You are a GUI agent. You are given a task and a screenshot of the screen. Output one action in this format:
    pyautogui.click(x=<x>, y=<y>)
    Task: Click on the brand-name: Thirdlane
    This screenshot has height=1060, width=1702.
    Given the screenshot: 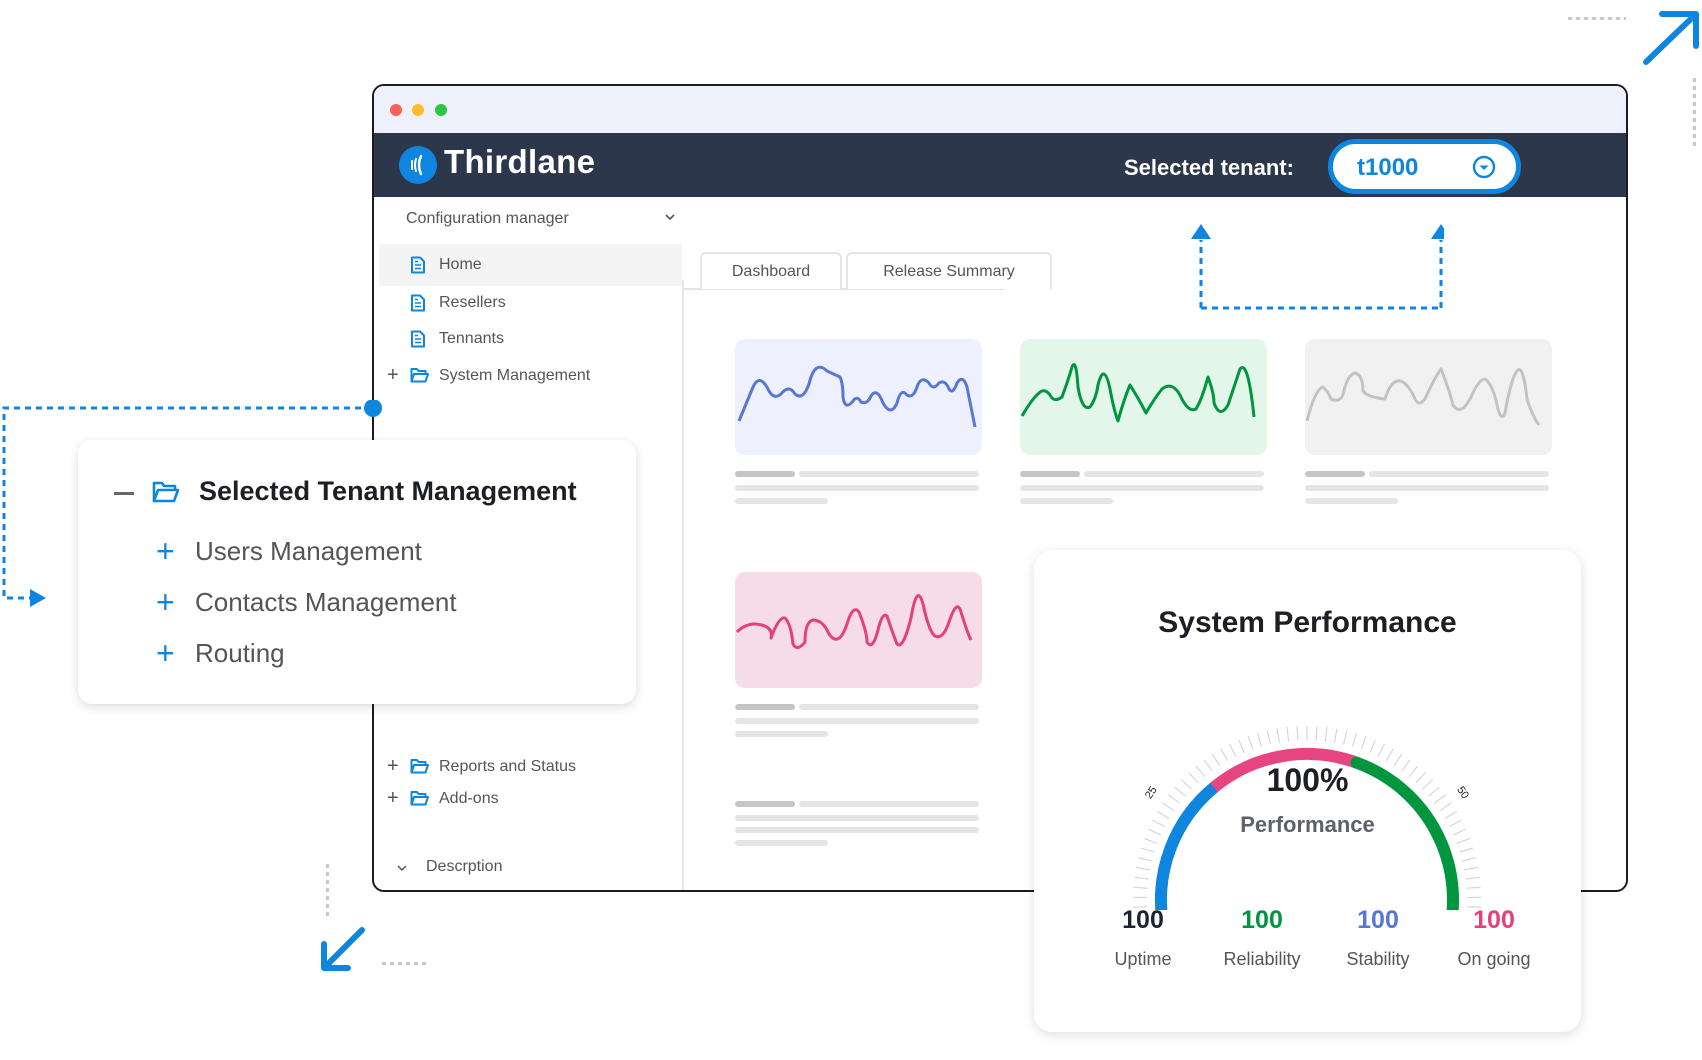 What is the action you would take?
    pyautogui.click(x=520, y=161)
    